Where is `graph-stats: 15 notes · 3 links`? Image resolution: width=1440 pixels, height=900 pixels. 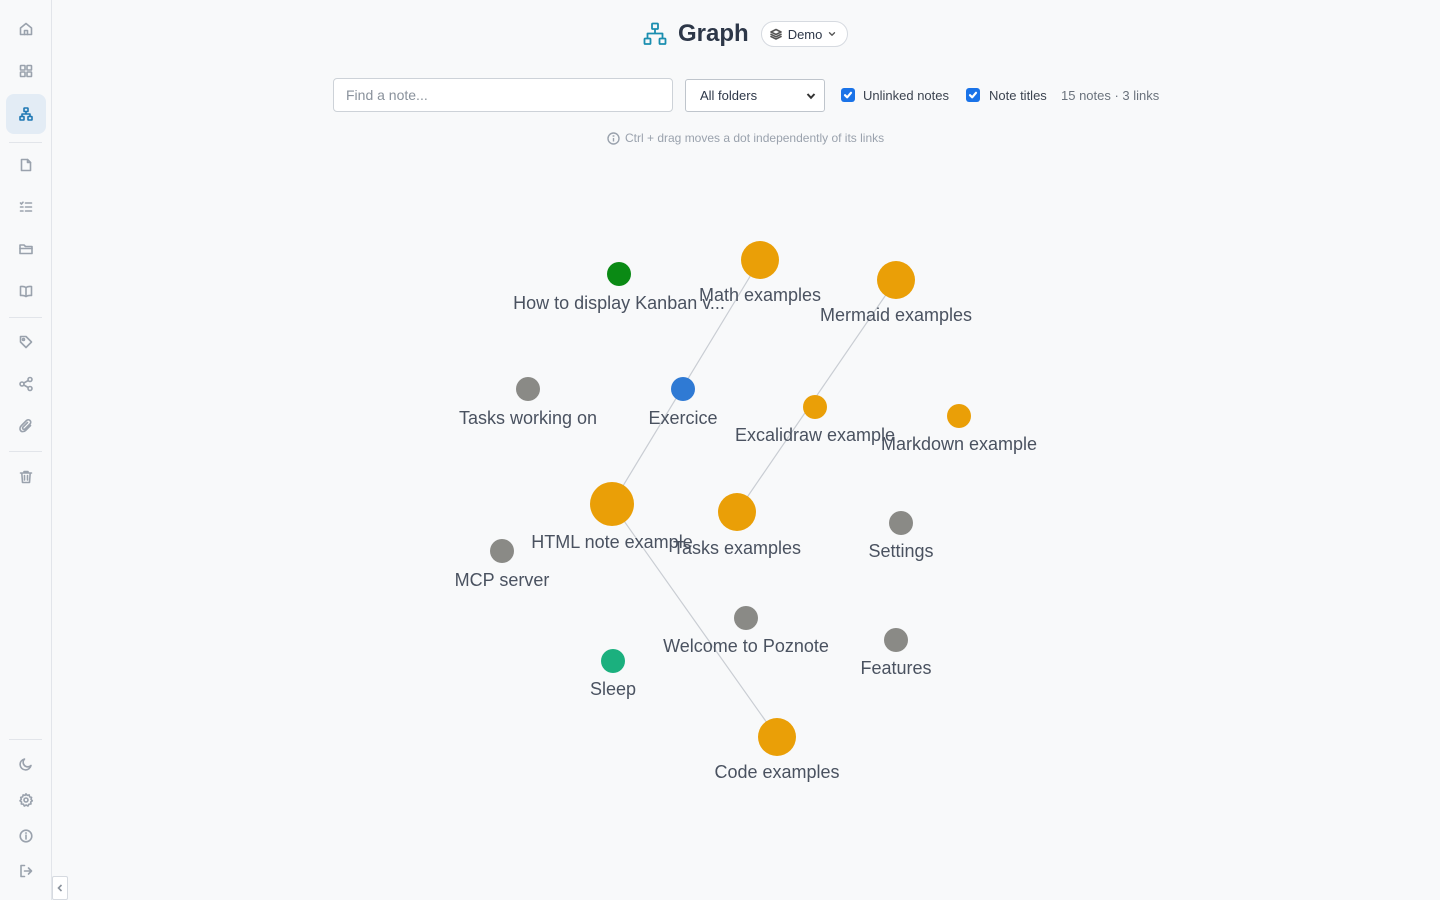 graph-stats: 15 notes · 3 links is located at coordinates (1110, 95).